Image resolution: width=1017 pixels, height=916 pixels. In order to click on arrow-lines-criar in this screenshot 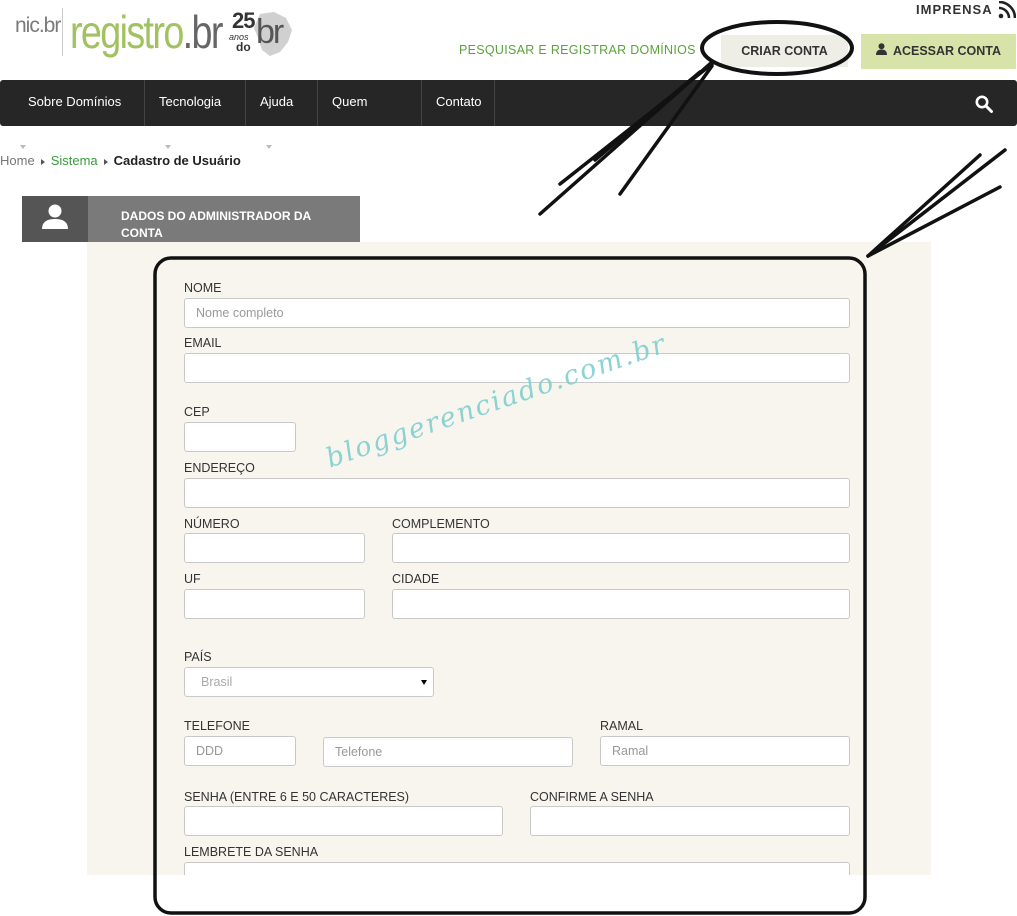, I will do `click(626, 138)`.